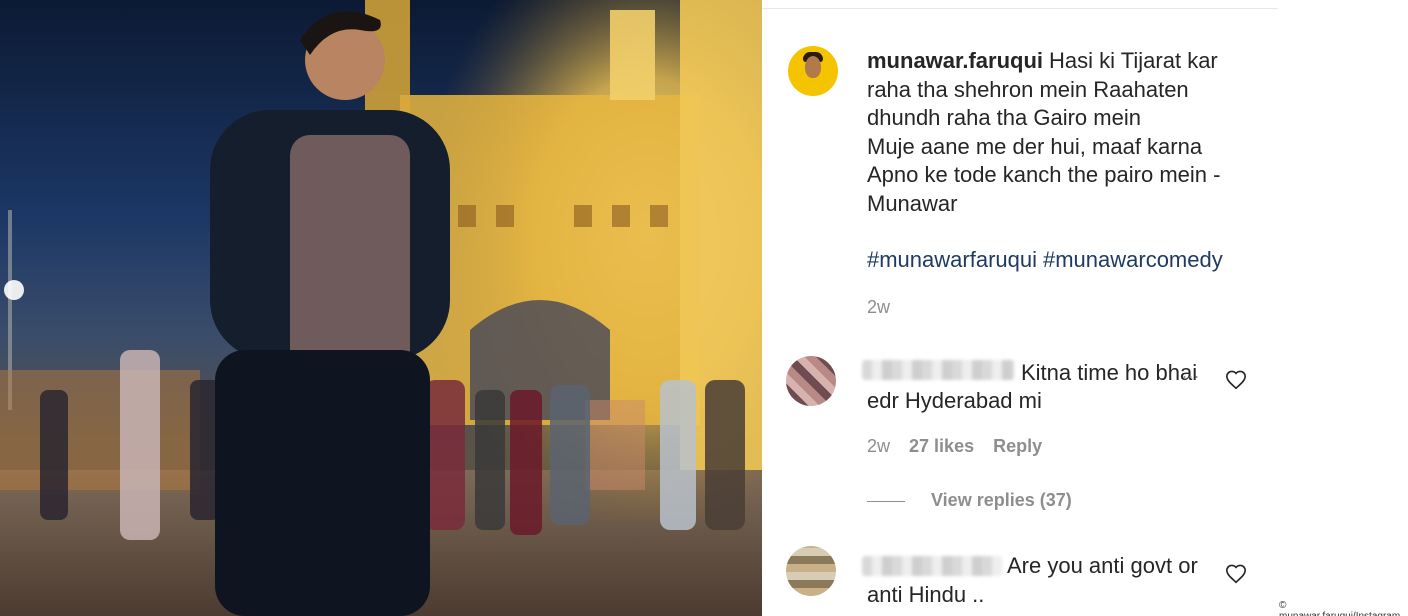 Image resolution: width=1408 pixels, height=616 pixels. I want to click on hashtag-link: #munawarcomedy, so click(1133, 259).